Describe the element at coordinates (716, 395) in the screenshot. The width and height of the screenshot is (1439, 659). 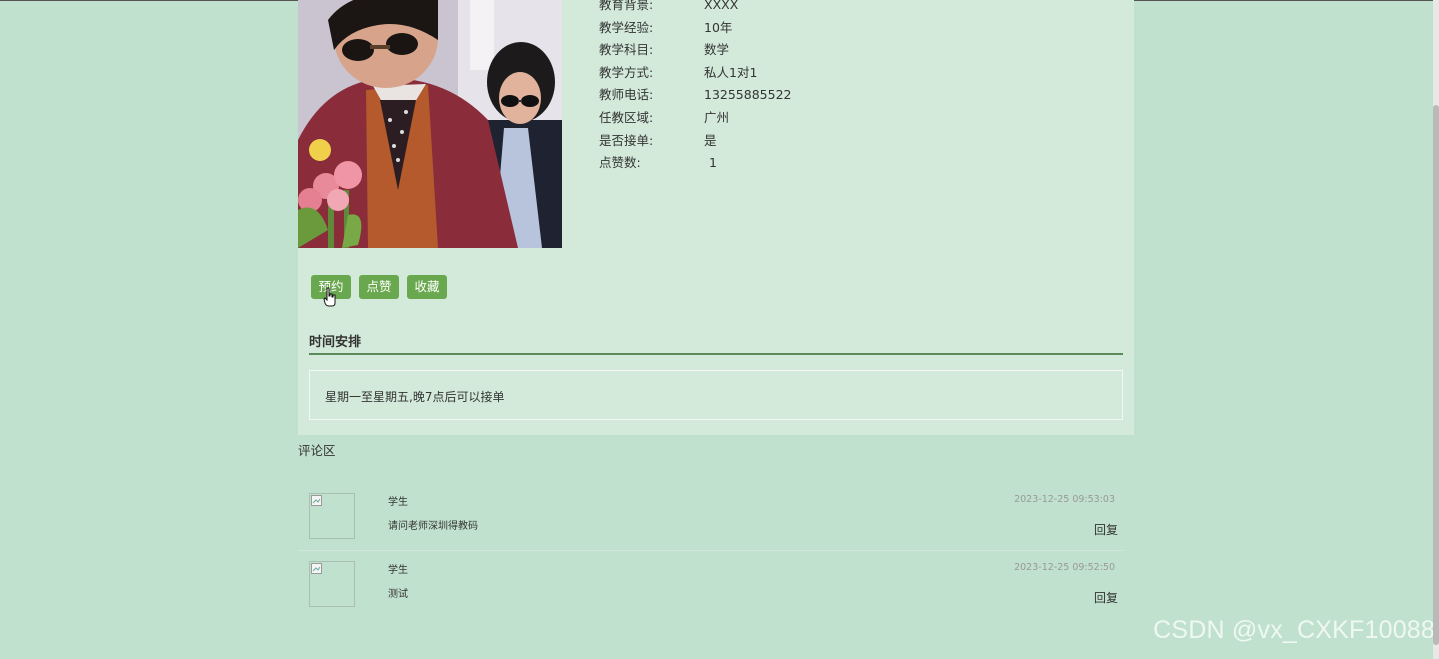
I see `schedule-box: 星期一至星期五,晚7点后可以接单` at that location.